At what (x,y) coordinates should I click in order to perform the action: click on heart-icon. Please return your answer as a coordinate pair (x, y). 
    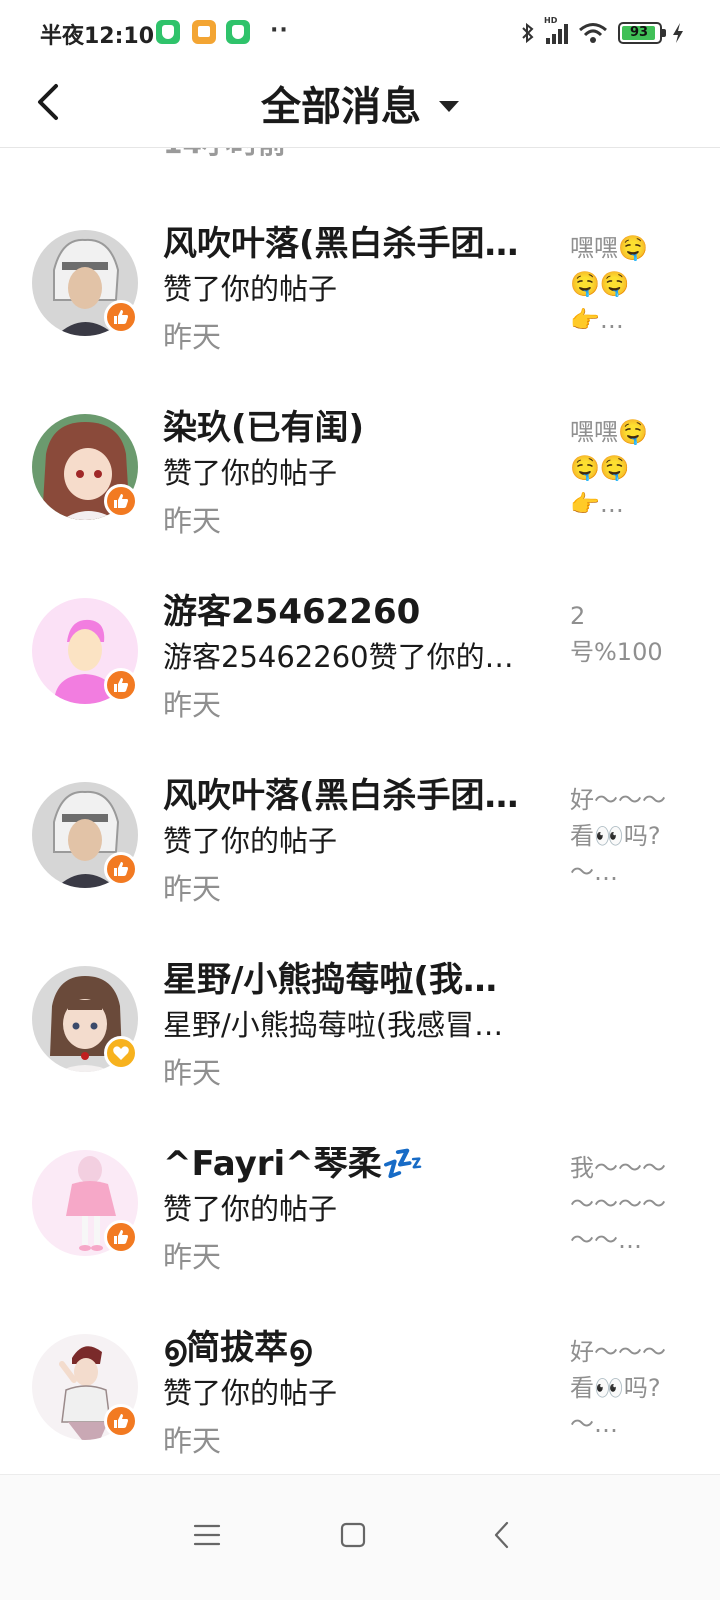
    Looking at the image, I should click on (121, 1053).